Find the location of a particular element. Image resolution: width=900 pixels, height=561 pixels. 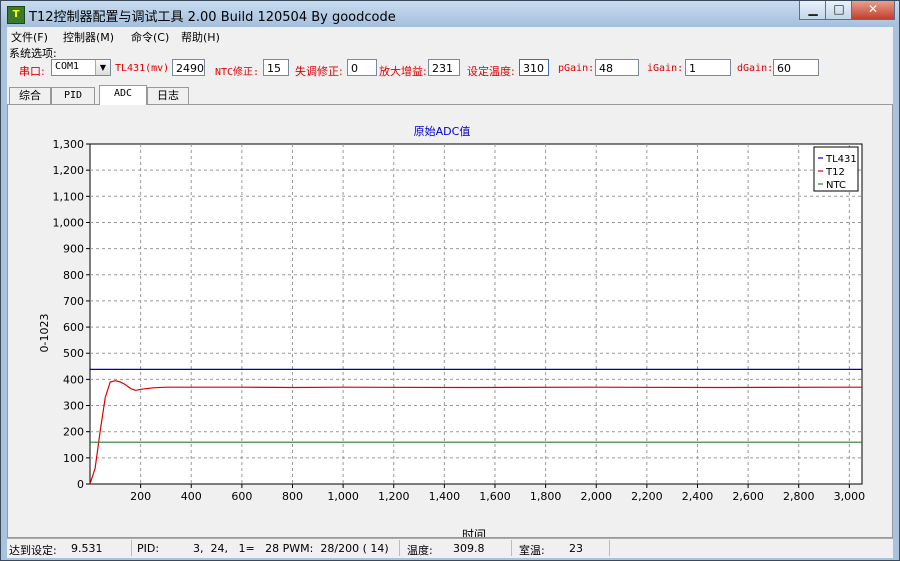

y-tick-label: 100 is located at coordinates (73, 458).